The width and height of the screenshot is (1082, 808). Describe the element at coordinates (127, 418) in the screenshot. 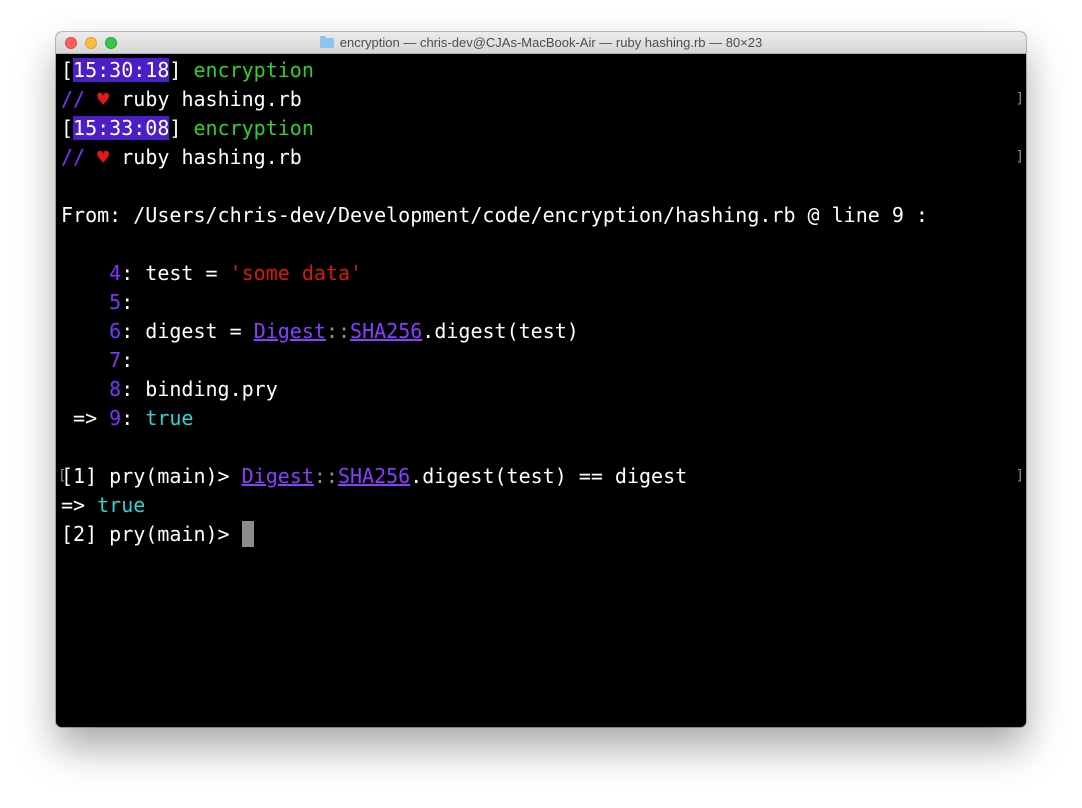

I see `code-line-9: => 9: true` at that location.